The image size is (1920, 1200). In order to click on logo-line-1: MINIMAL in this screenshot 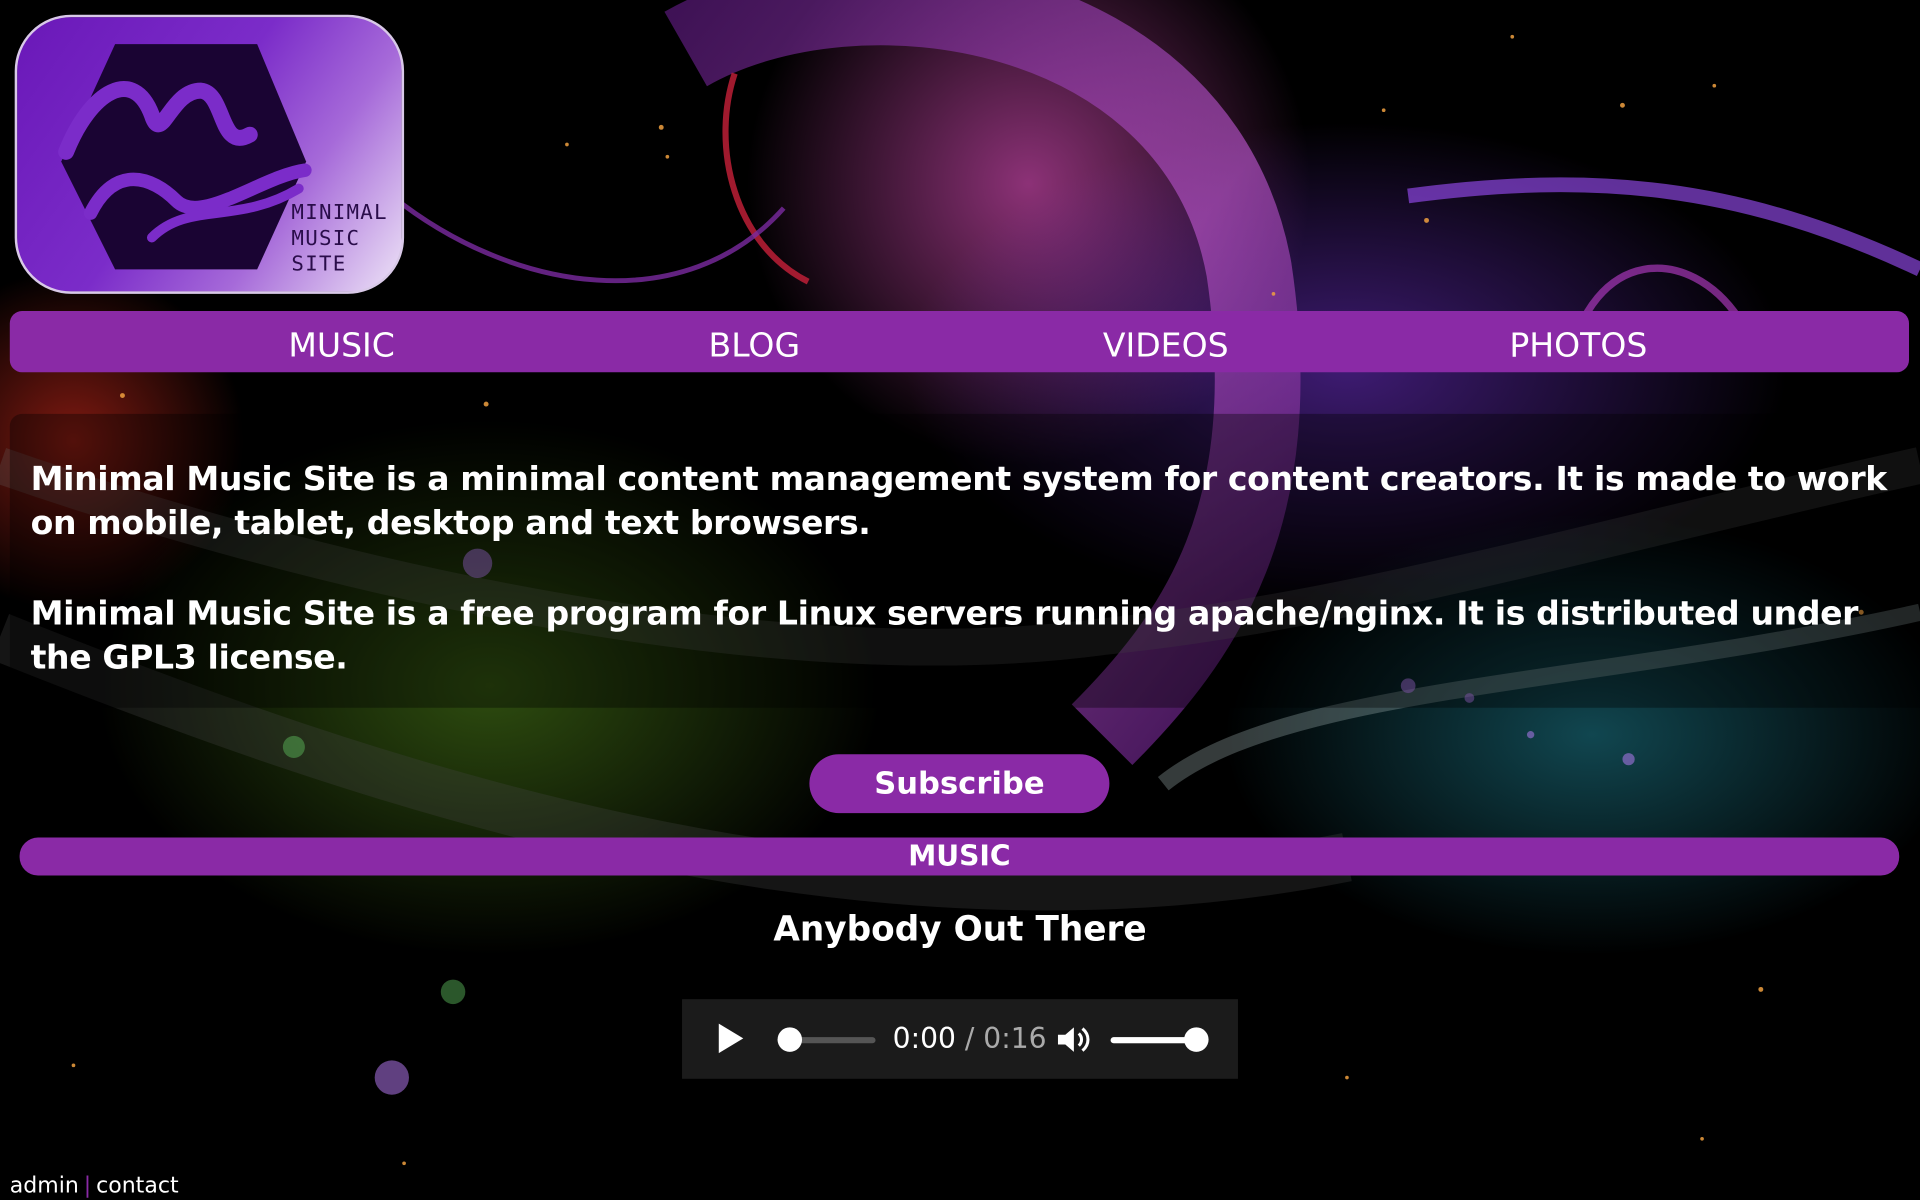, I will do `click(339, 213)`.